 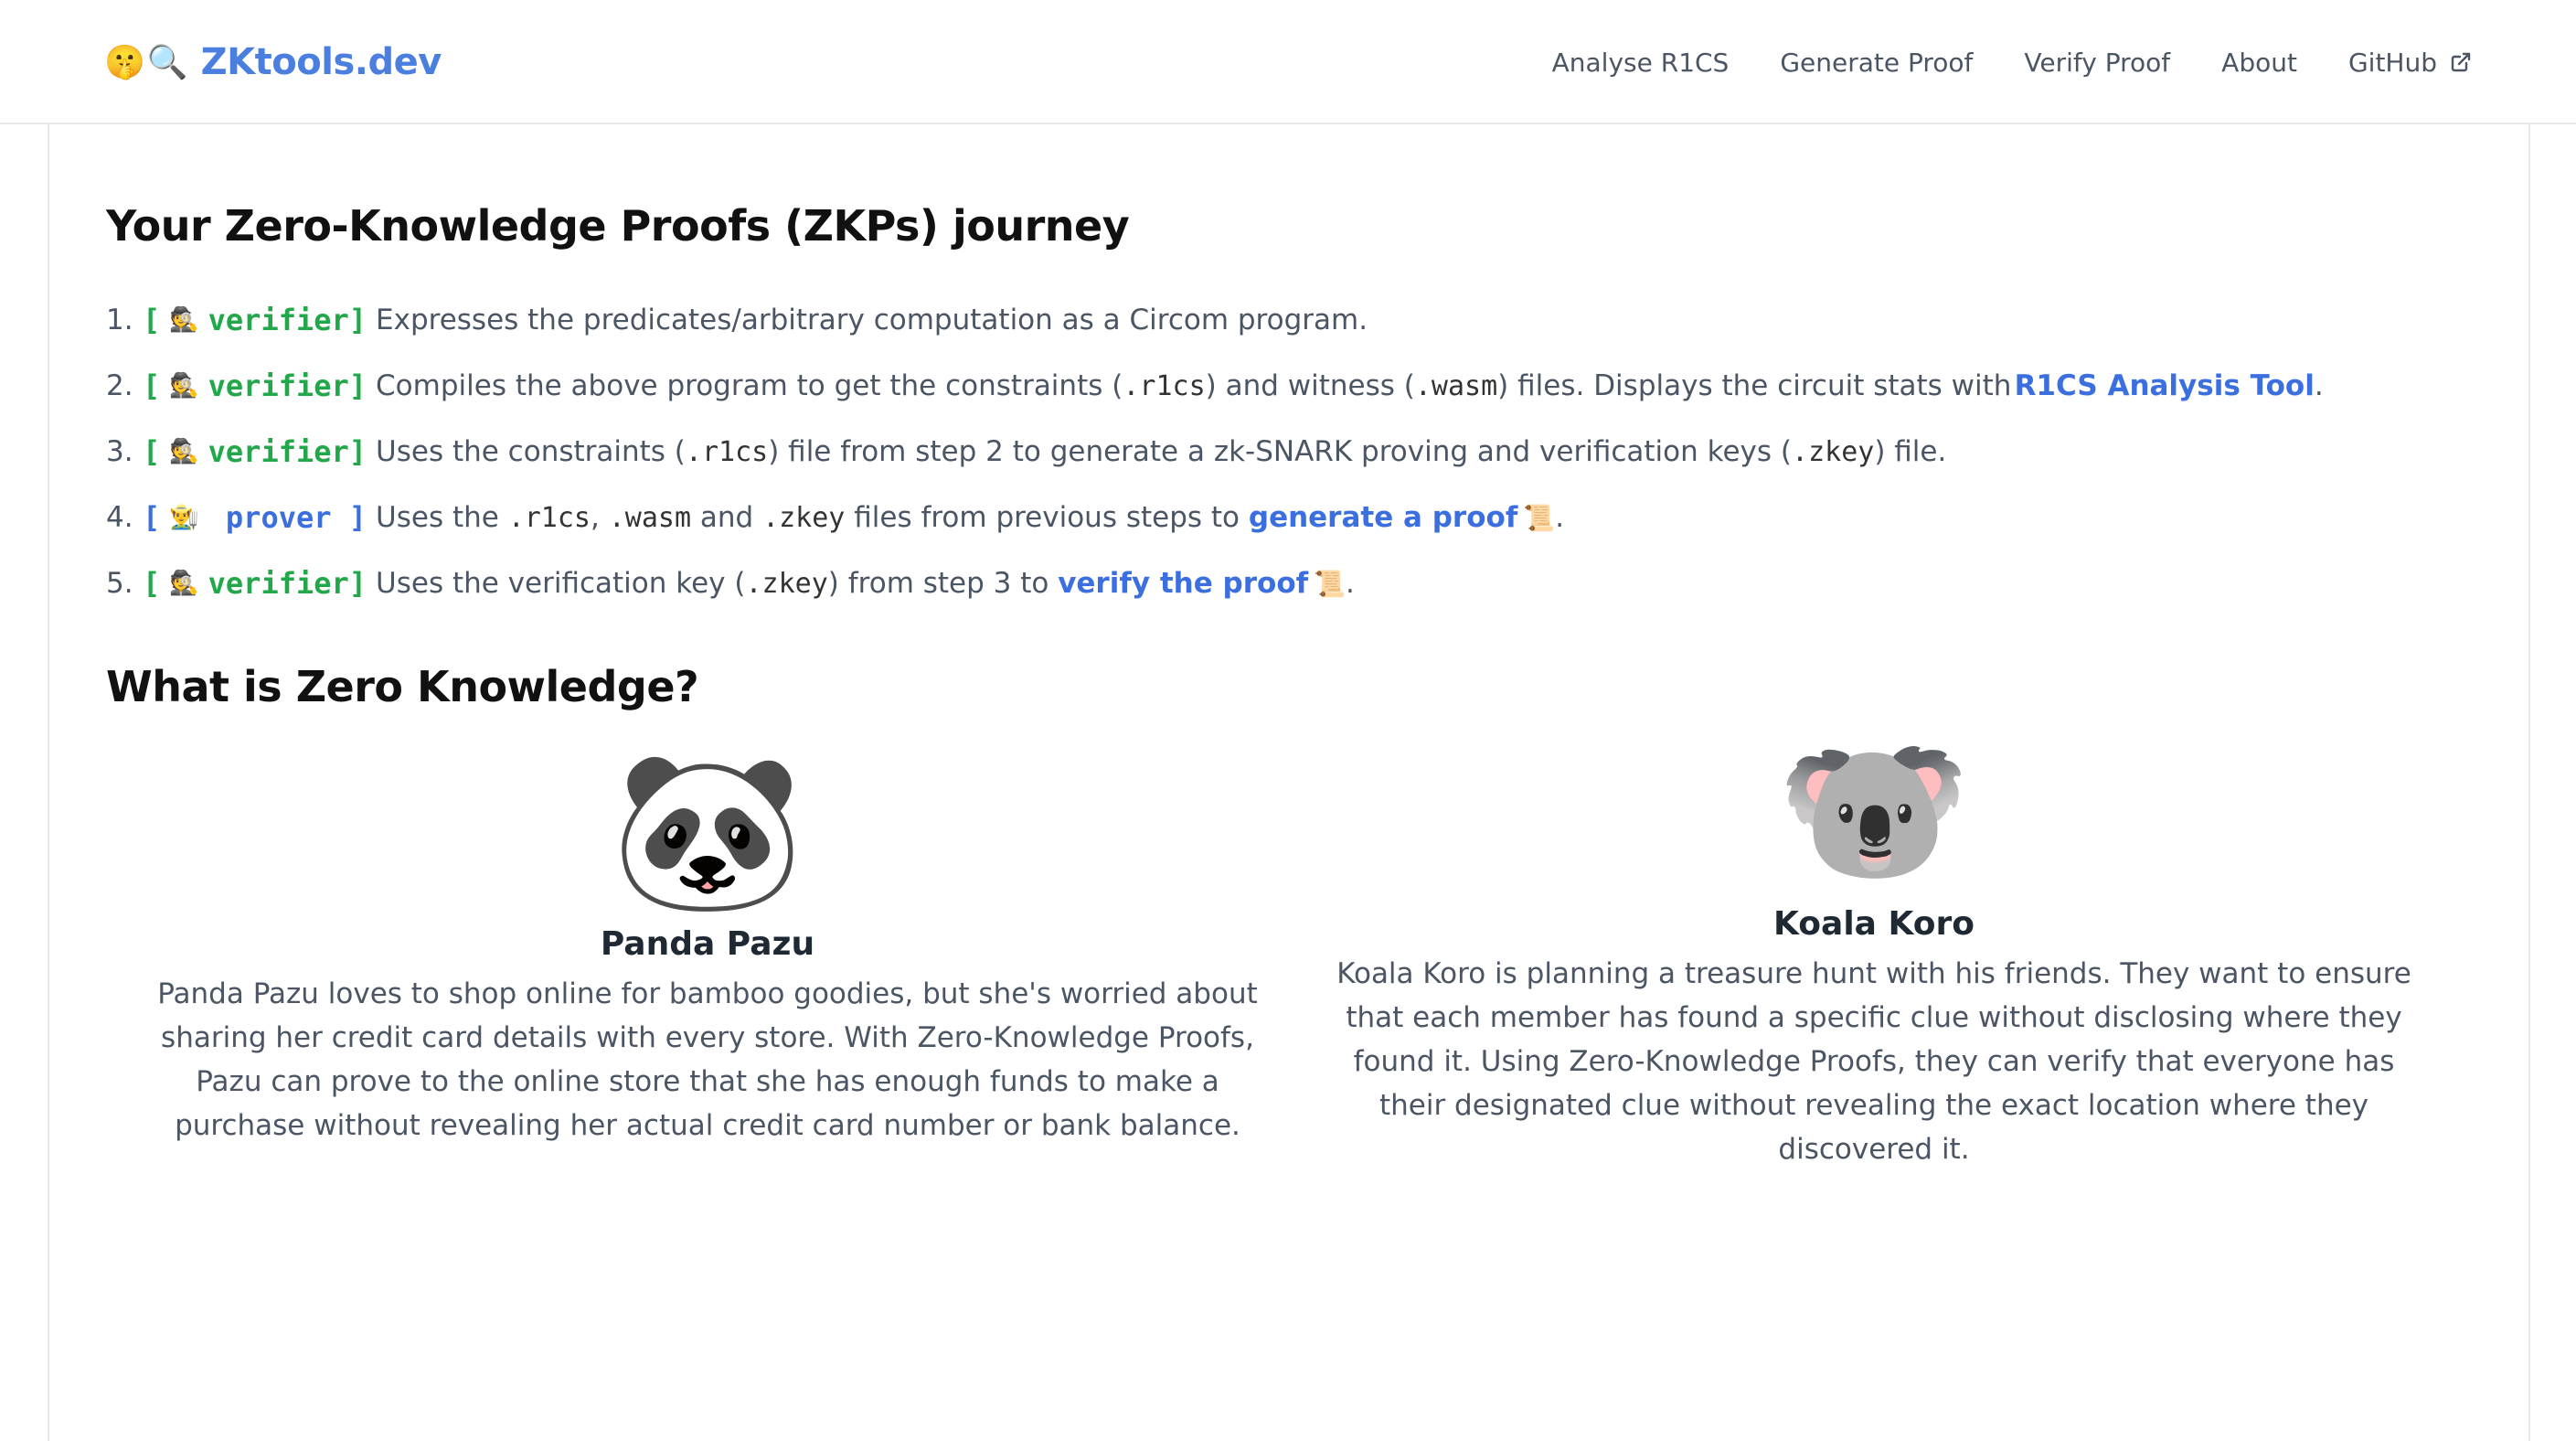 I want to click on step-text: Uses the verification key (, so click(x=561, y=583).